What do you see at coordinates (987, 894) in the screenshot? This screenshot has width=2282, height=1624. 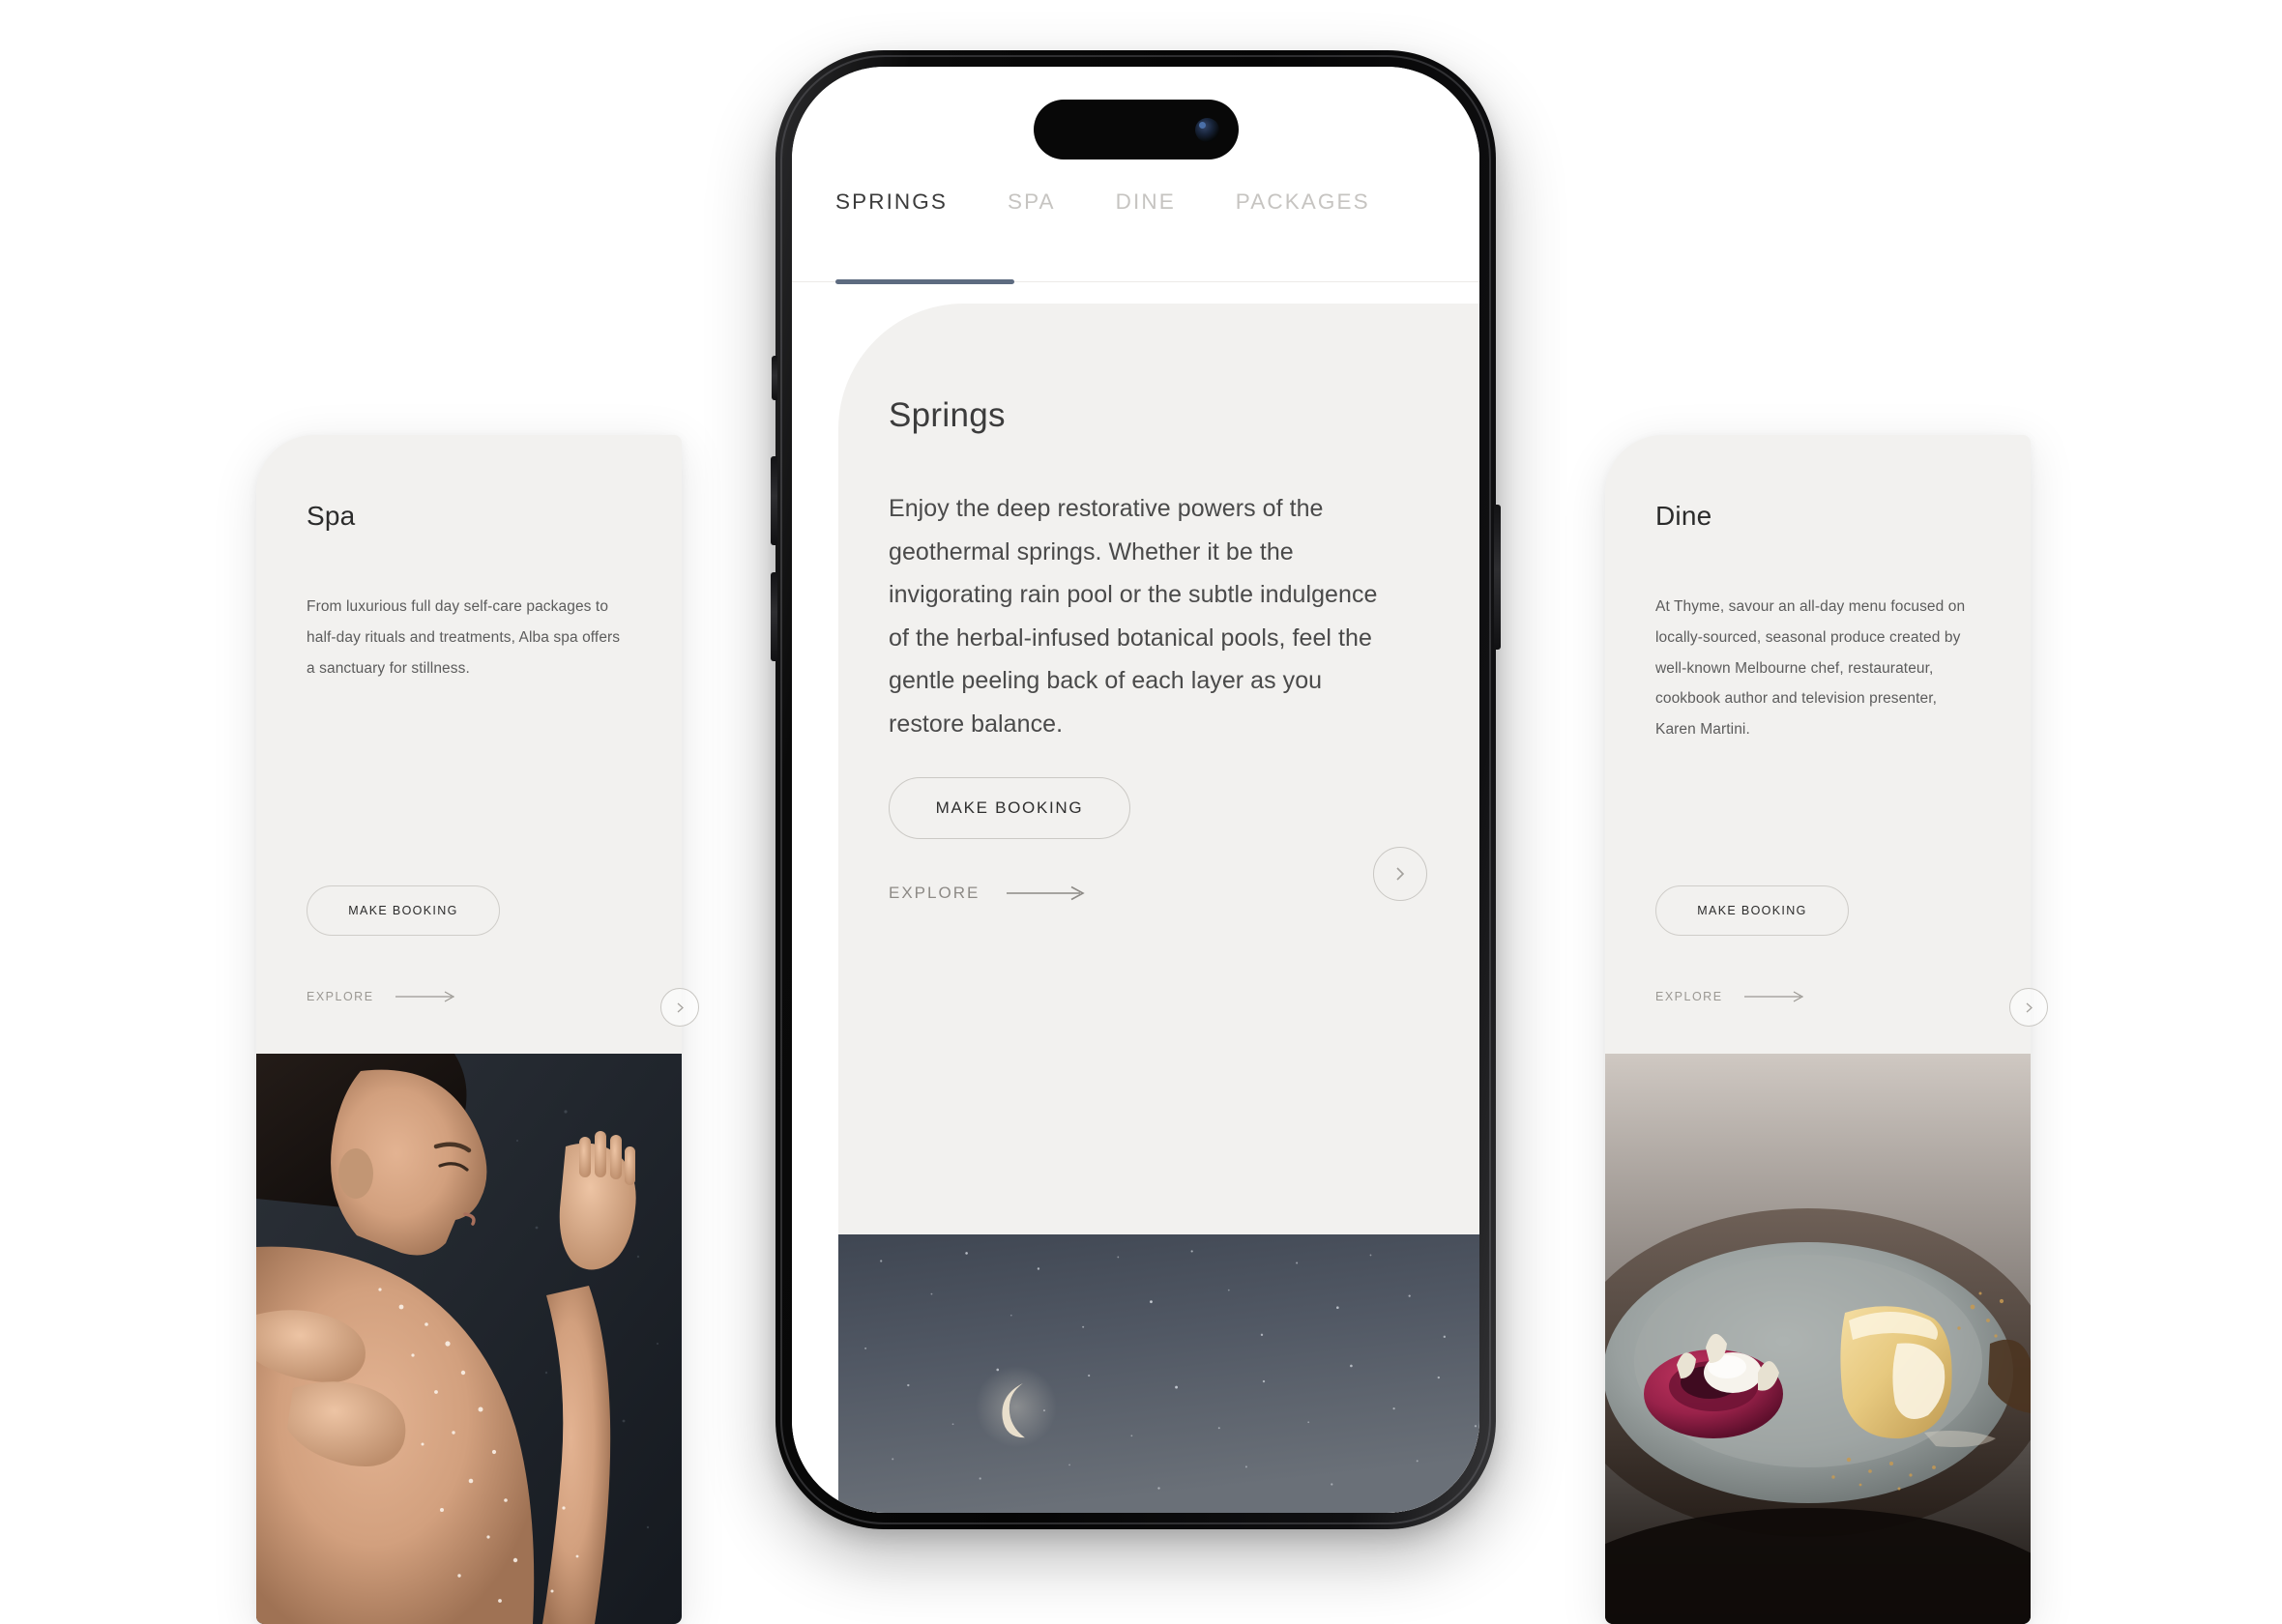 I see `hero-explore-link: EXPLORE` at bounding box center [987, 894].